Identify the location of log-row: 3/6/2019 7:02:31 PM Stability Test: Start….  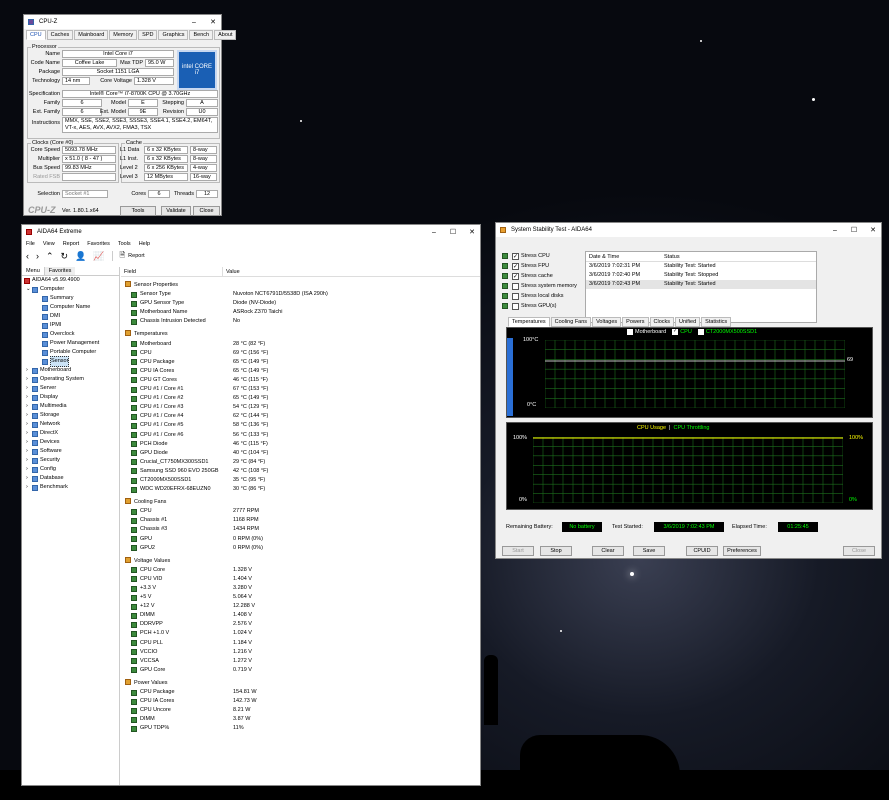
(701, 266).